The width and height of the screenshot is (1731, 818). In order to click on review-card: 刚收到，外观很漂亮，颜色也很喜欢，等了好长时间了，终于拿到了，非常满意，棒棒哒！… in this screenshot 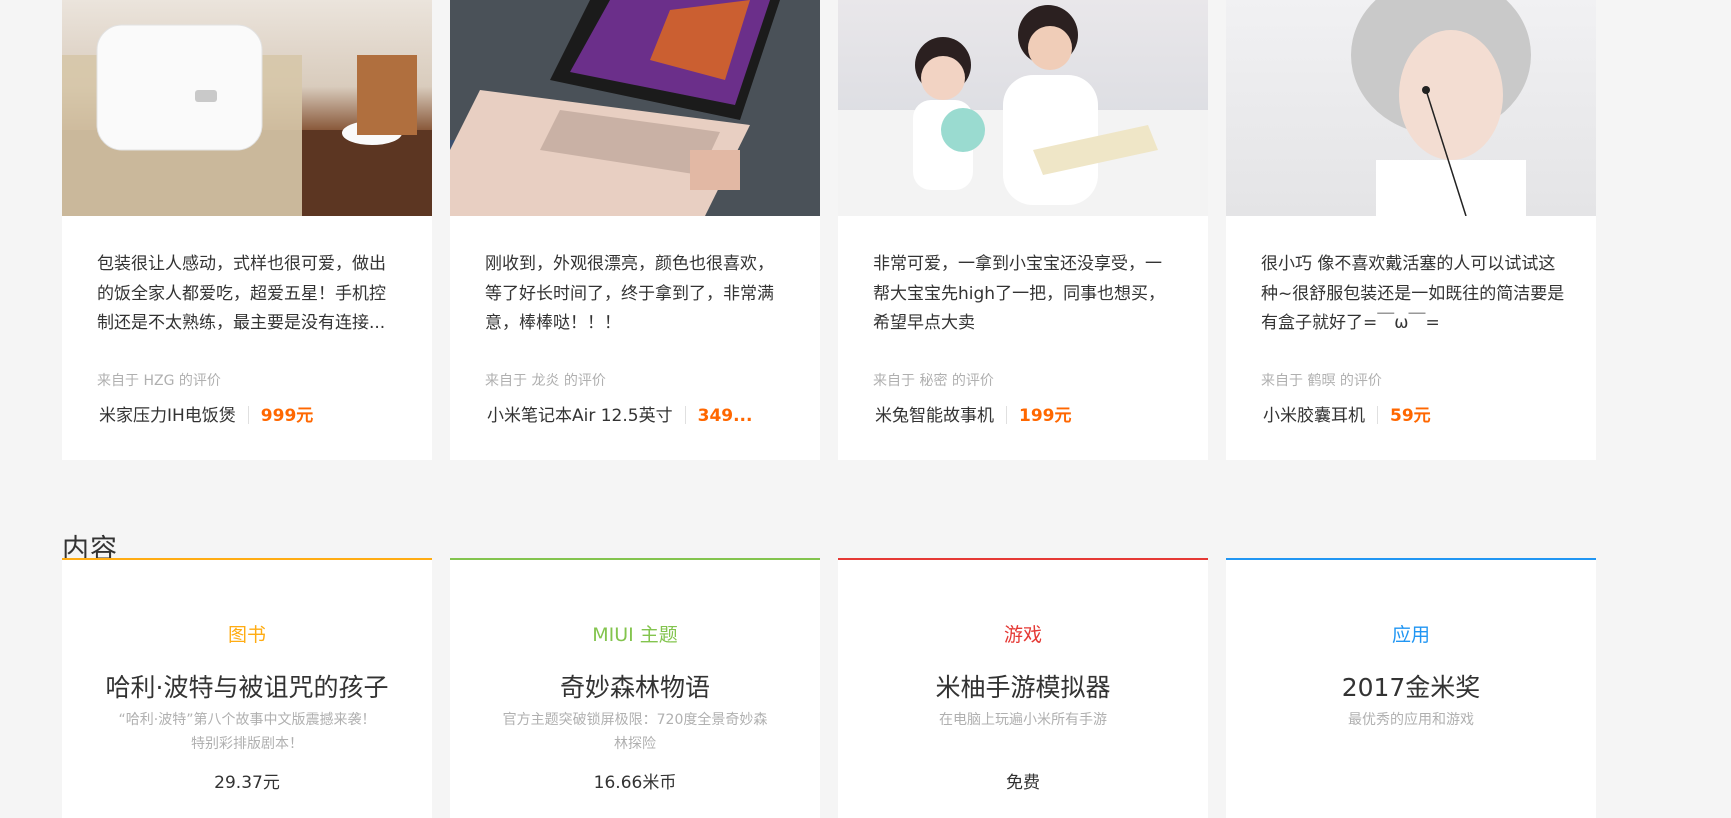, I will do `click(635, 230)`.